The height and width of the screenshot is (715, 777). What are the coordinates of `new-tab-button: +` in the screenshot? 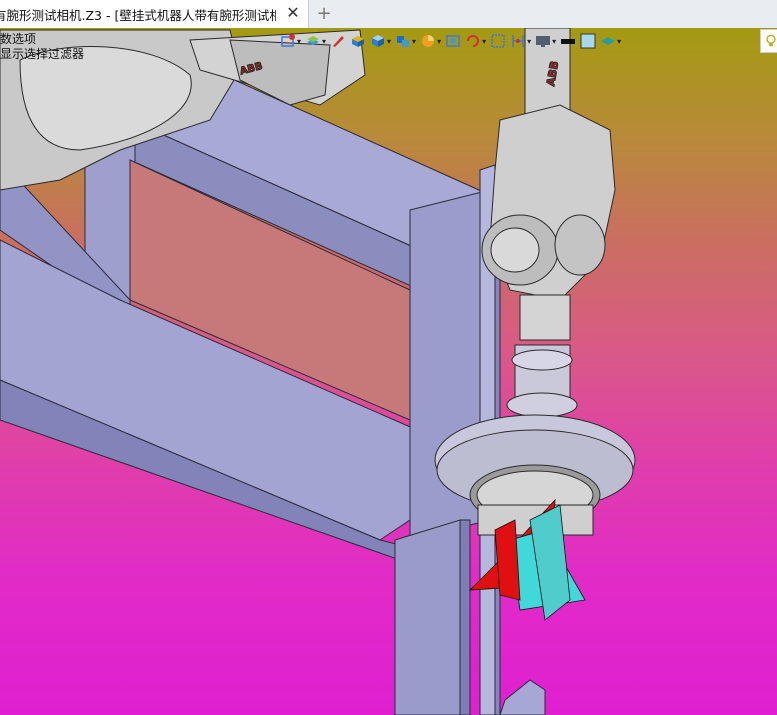 It's located at (324, 14).